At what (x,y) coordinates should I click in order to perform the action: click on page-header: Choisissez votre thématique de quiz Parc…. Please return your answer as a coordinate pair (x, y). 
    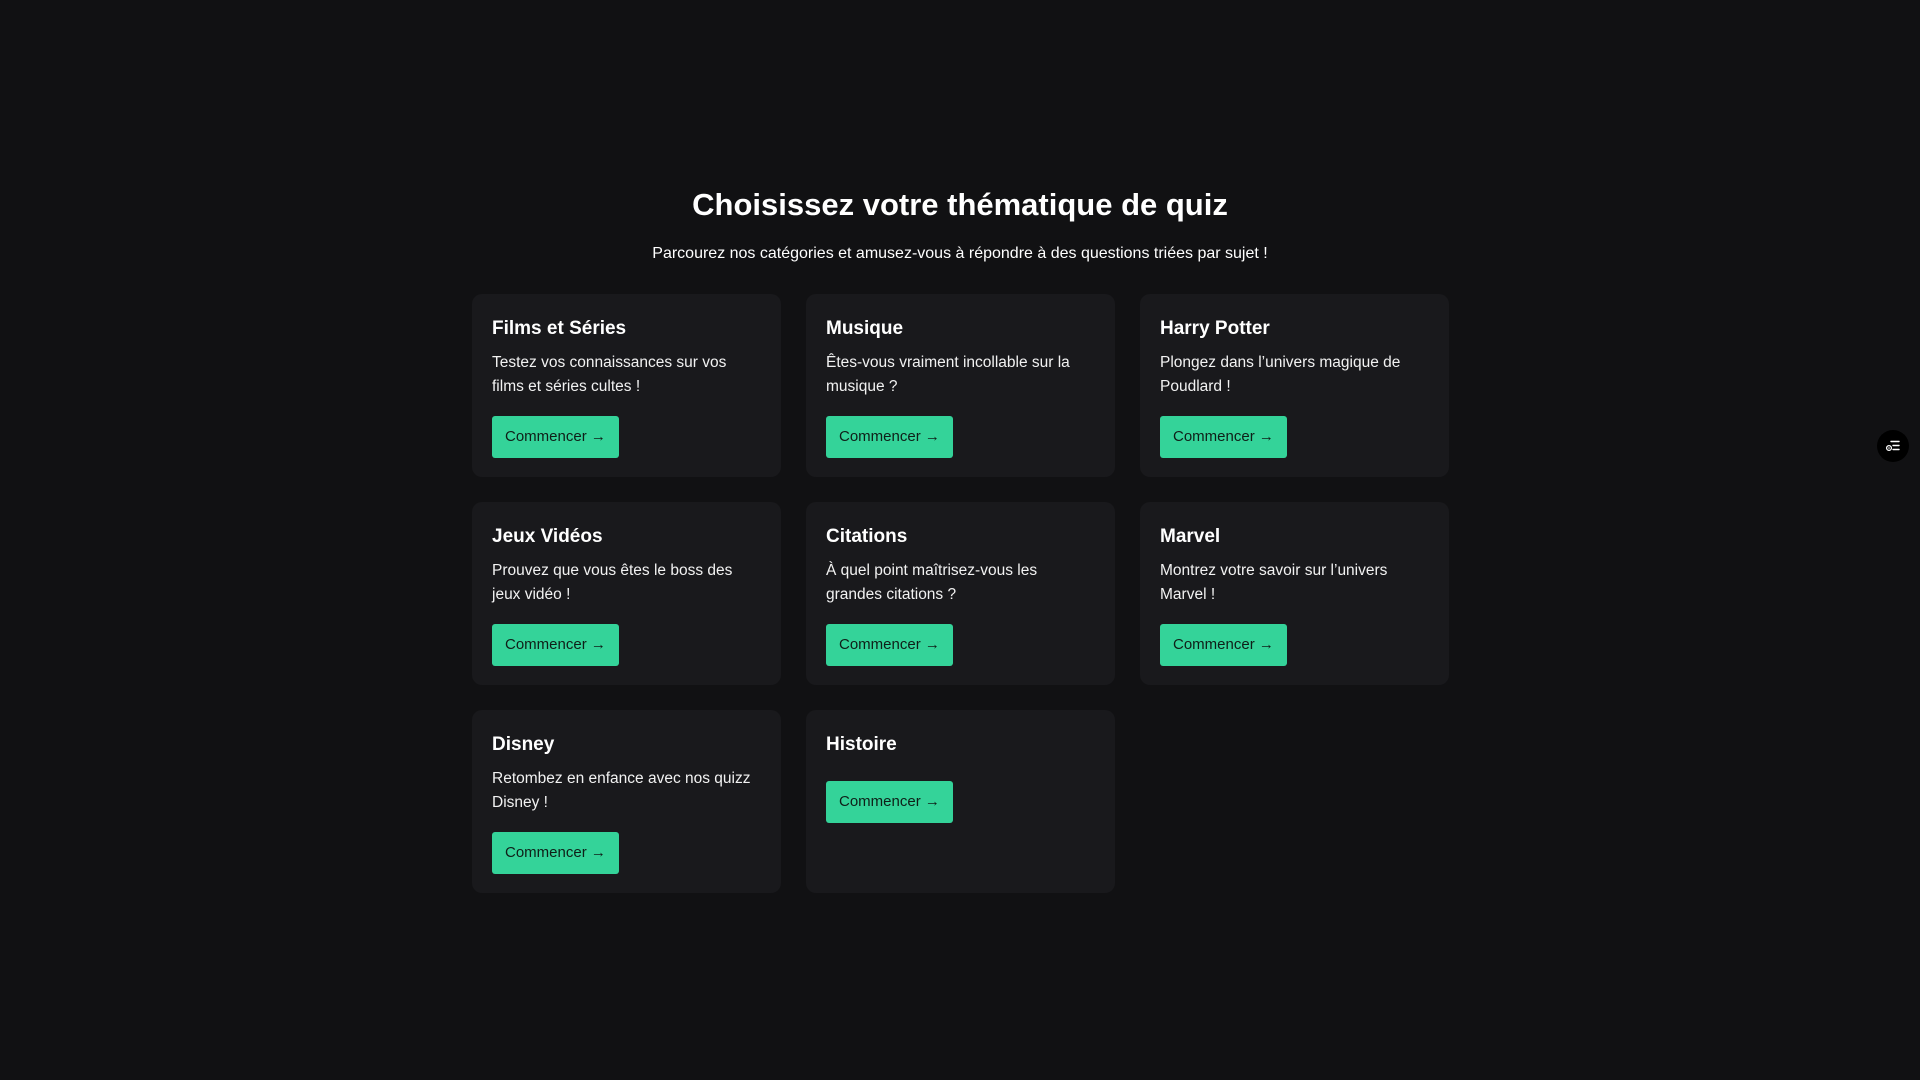
    Looking at the image, I should click on (960, 224).